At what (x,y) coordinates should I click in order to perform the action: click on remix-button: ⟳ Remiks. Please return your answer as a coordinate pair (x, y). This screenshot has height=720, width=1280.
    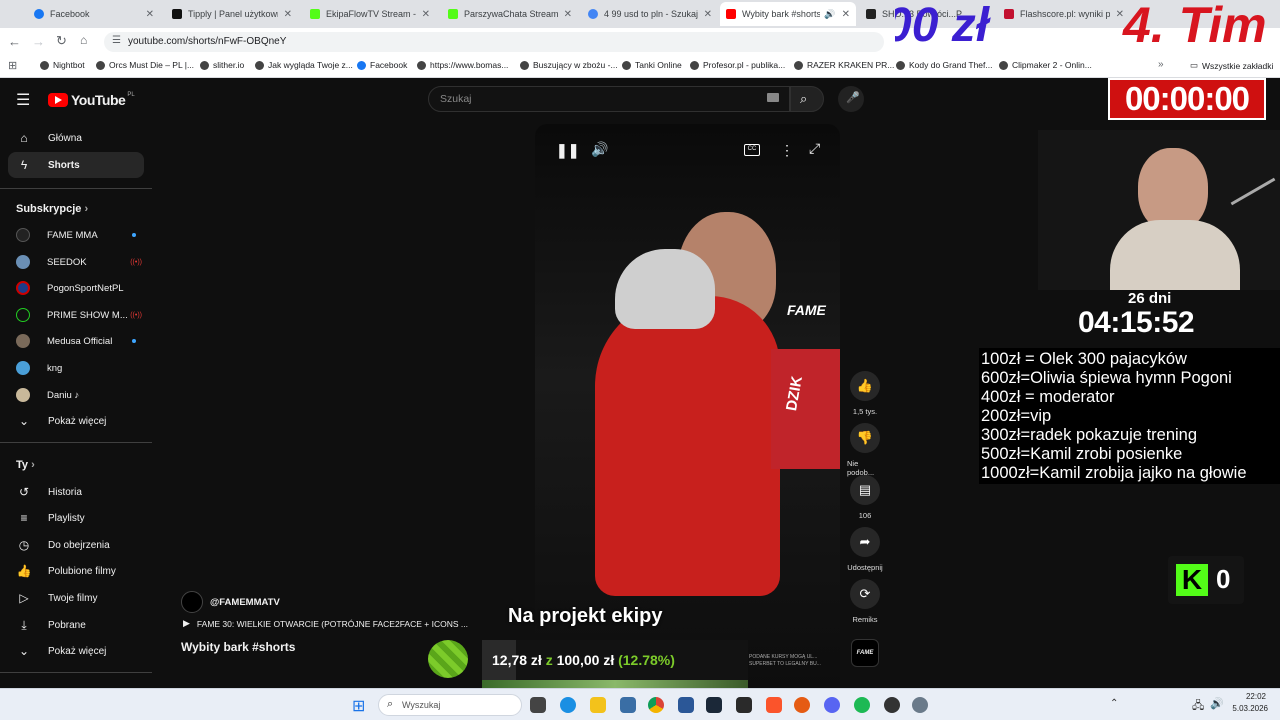
    Looking at the image, I should click on (865, 601).